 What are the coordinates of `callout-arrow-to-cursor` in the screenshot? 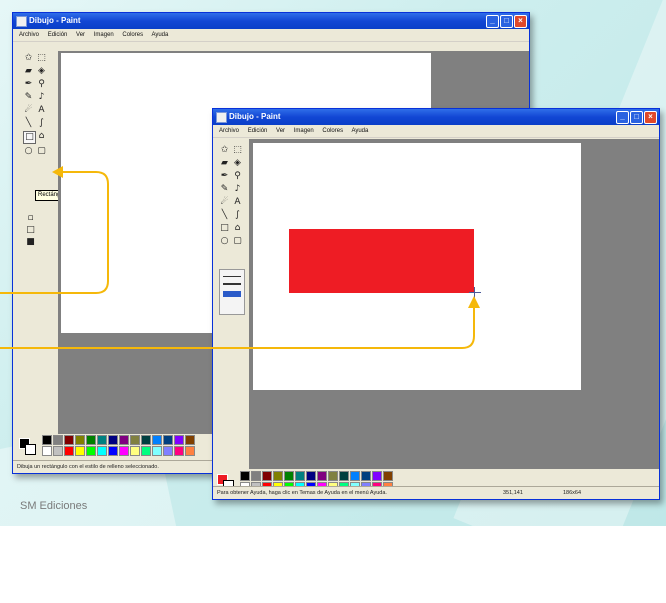 It's located at (237, 327).